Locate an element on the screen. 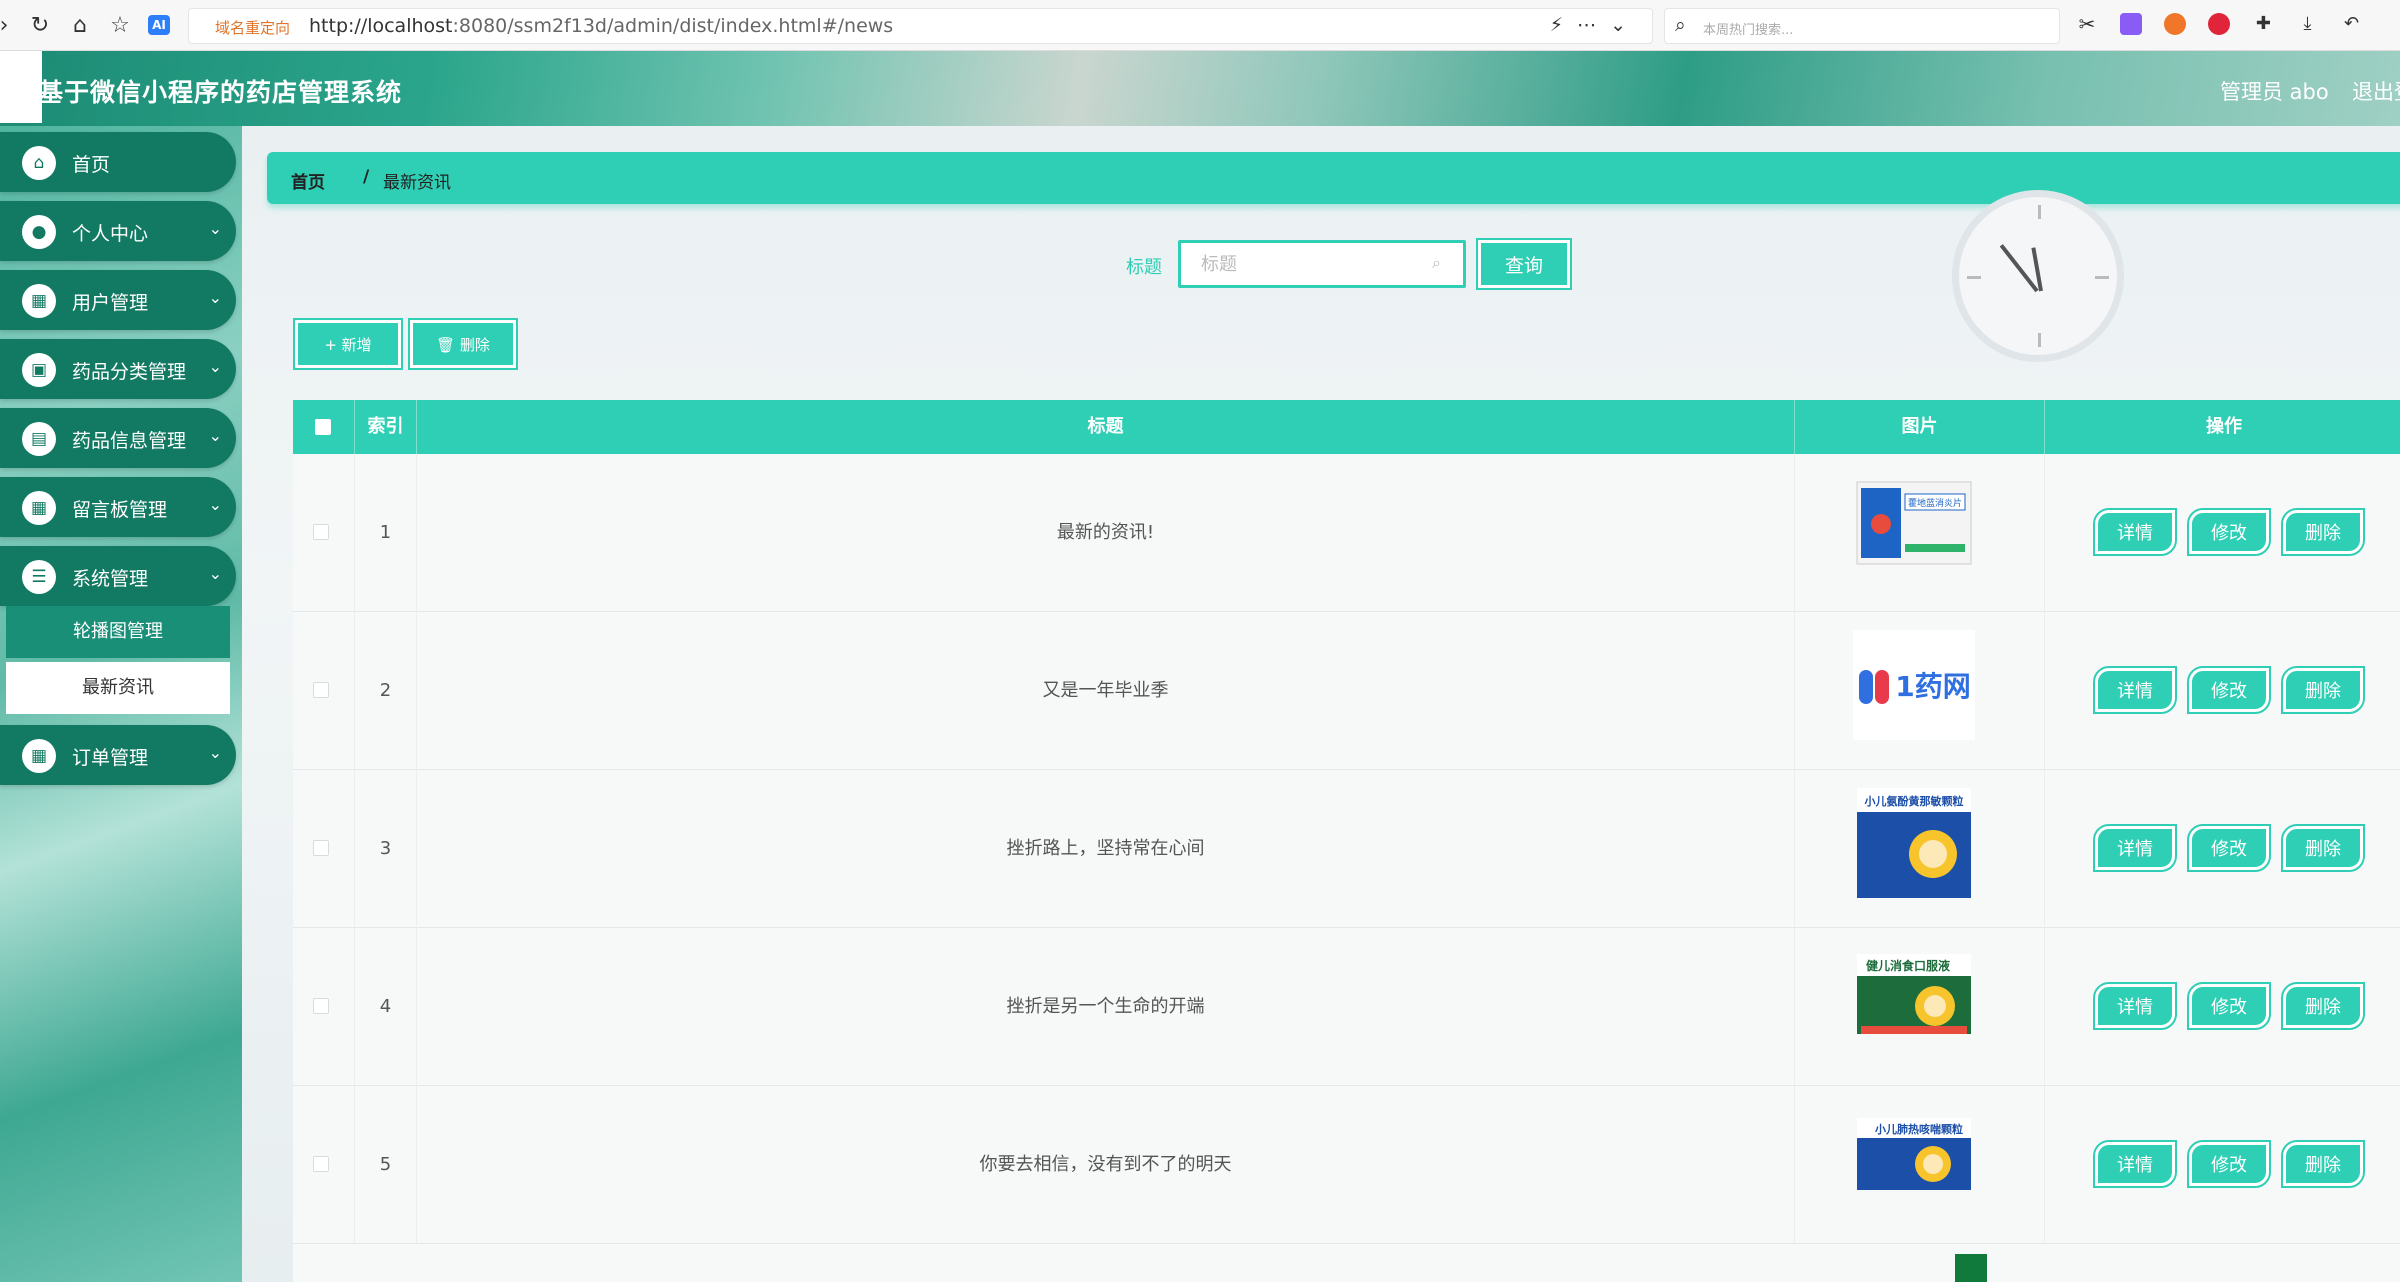  table-row: 4 挫折是另一个生命的开端 详情 修改 删除 健儿消食口服液 is located at coordinates (1346, 1007).